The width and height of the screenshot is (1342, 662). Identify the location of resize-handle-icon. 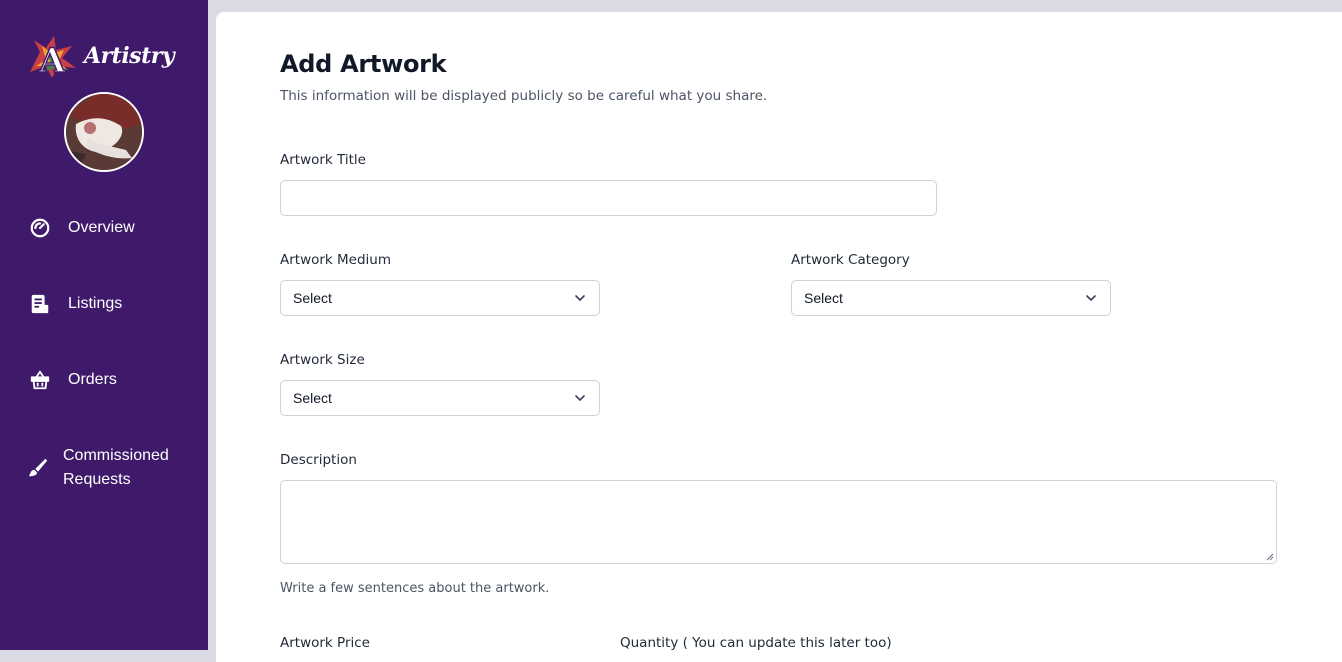
(1270, 557).